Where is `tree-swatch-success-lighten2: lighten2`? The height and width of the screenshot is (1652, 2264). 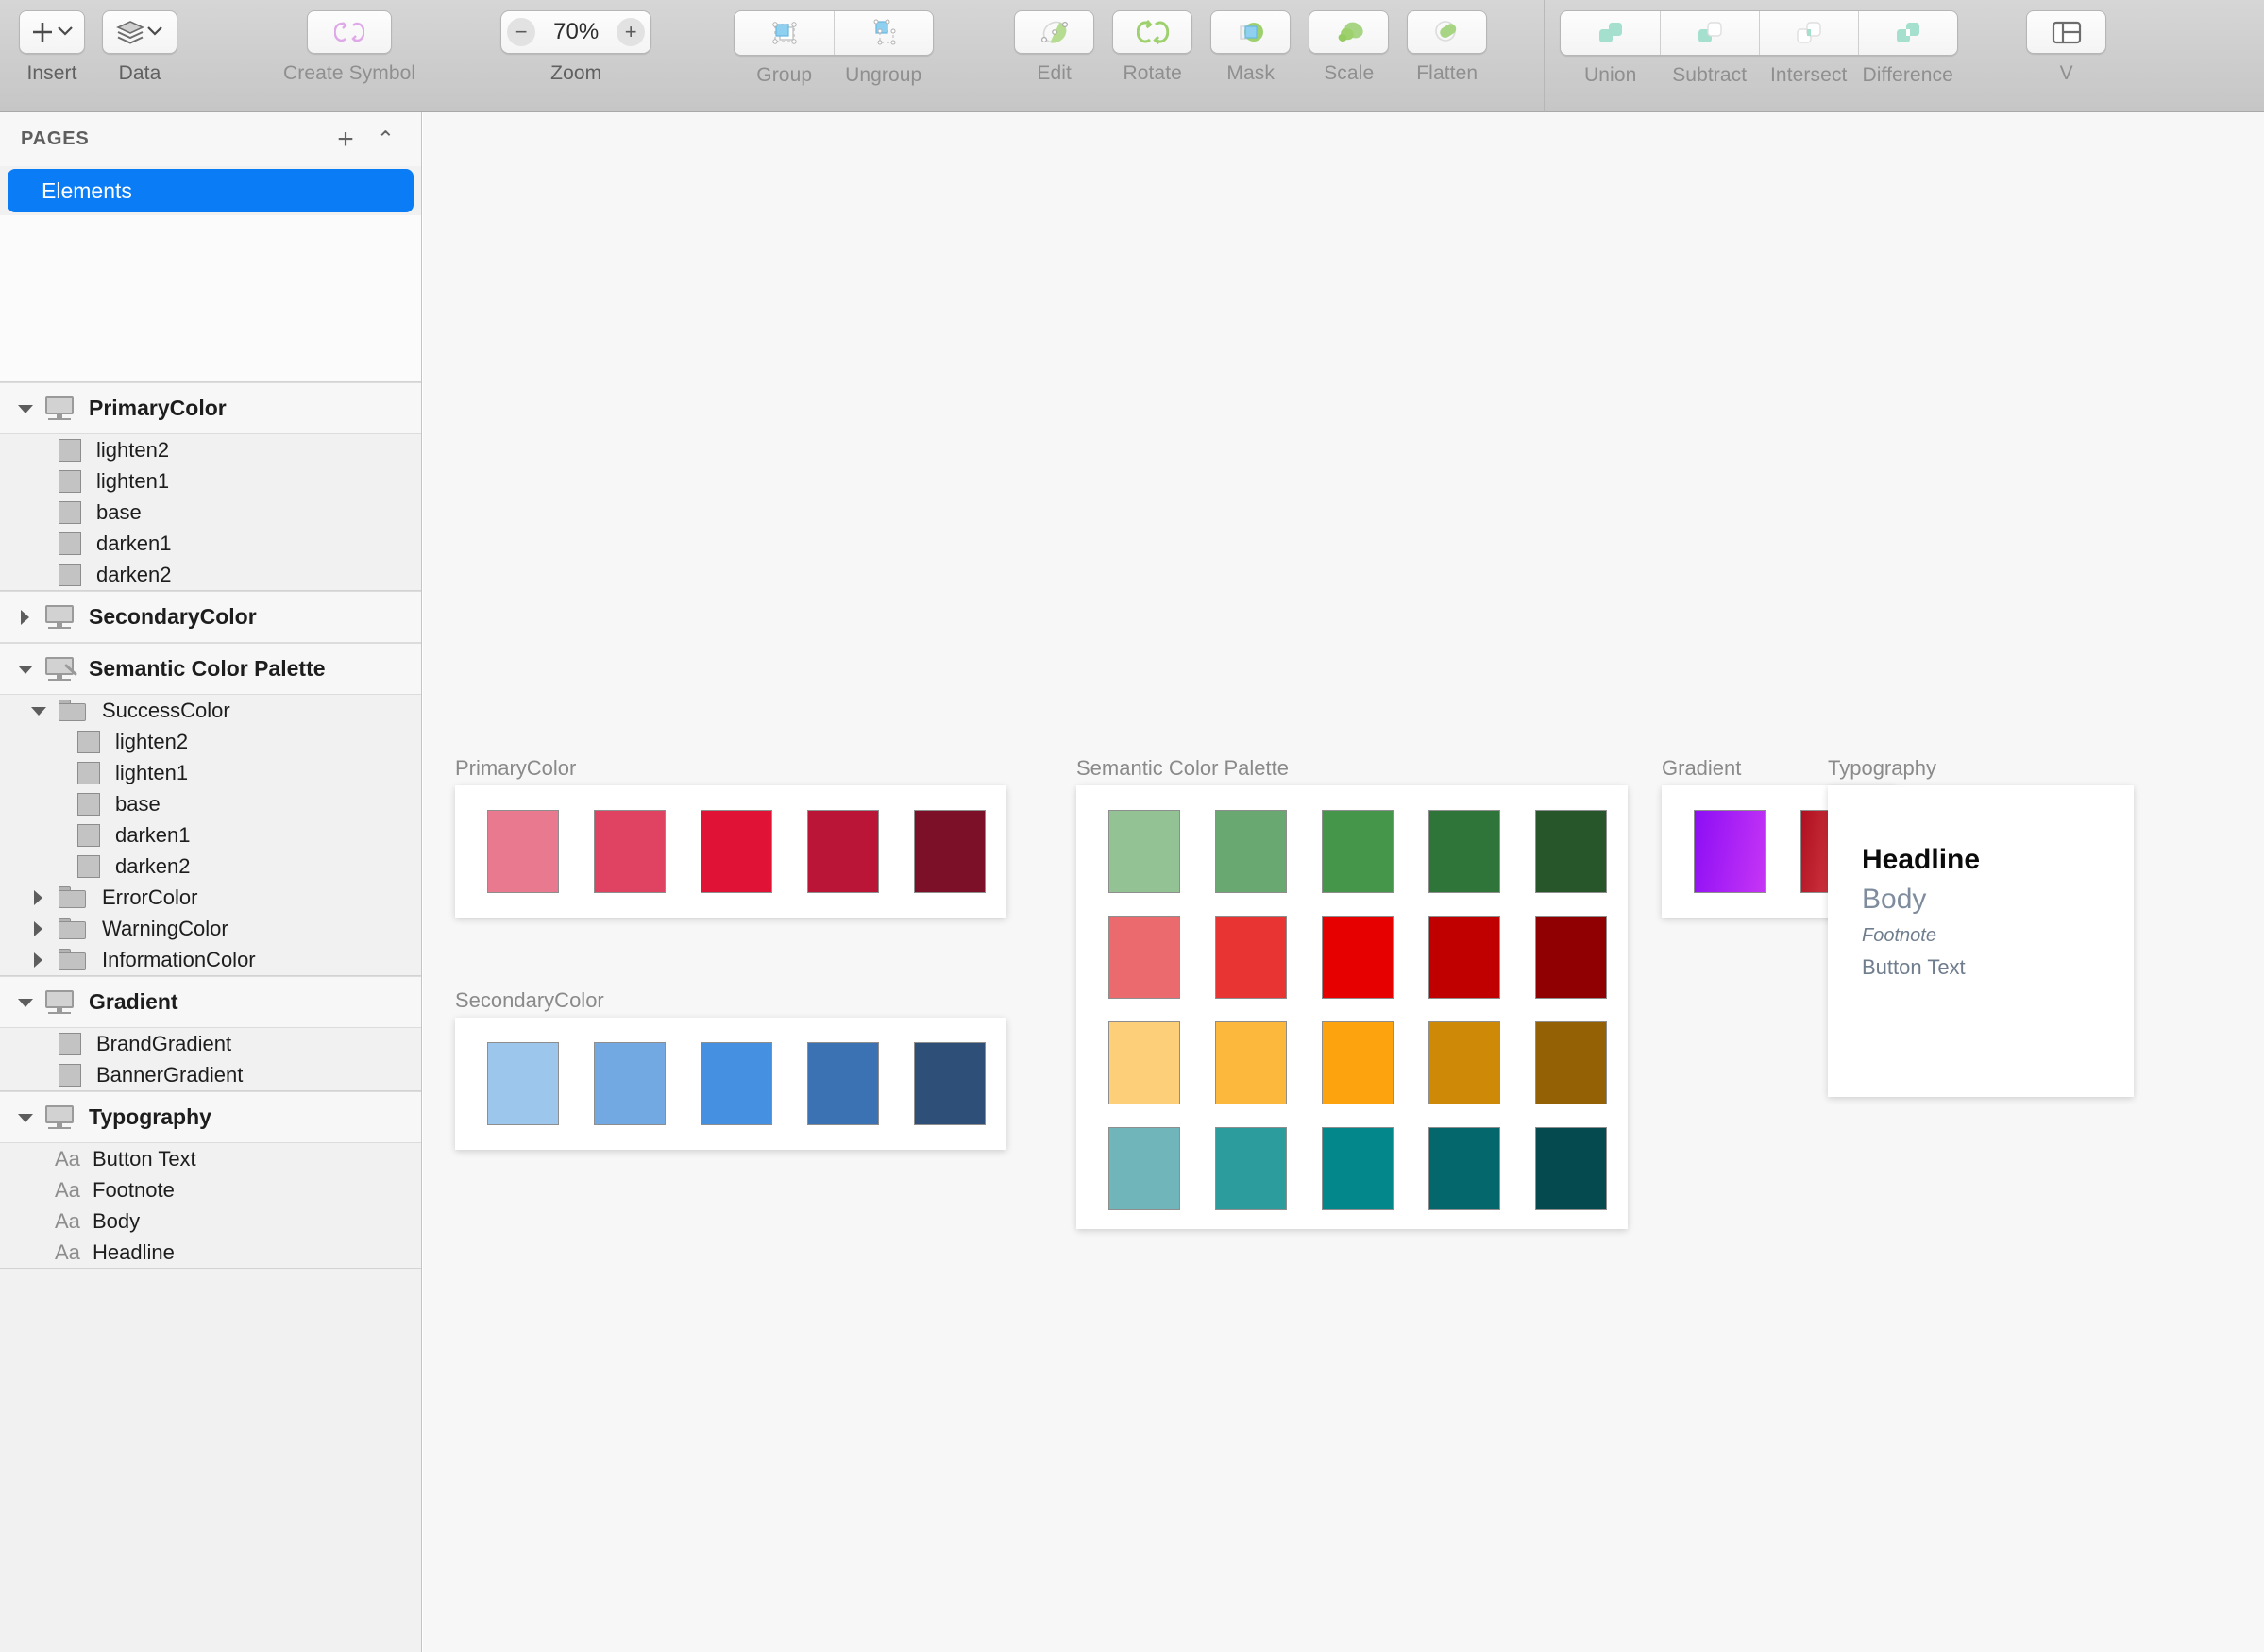
tree-swatch-success-lighten2: lighten2 is located at coordinates (210, 741).